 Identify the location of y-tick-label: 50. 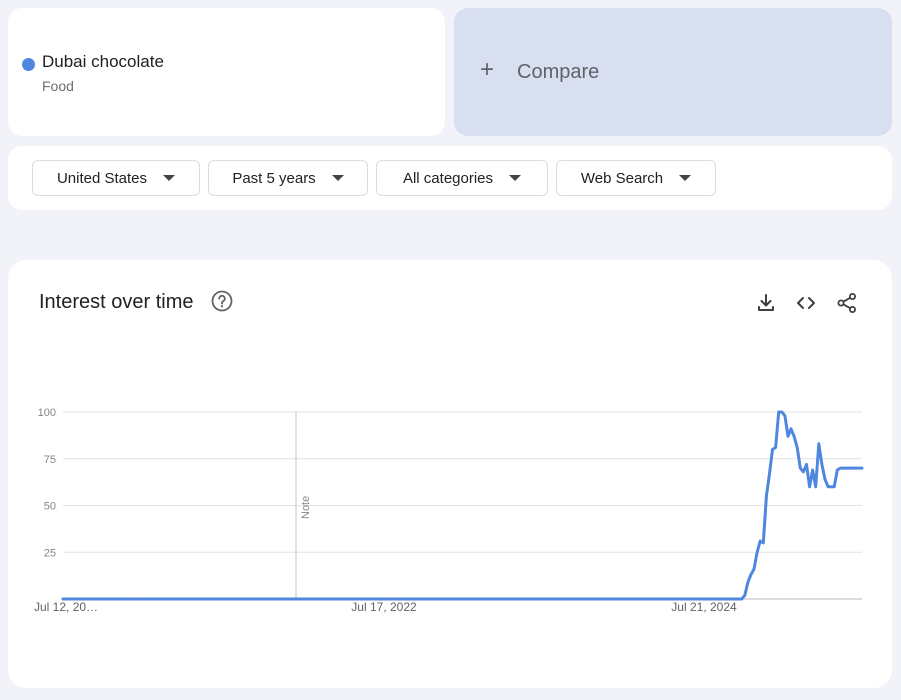
(50, 507).